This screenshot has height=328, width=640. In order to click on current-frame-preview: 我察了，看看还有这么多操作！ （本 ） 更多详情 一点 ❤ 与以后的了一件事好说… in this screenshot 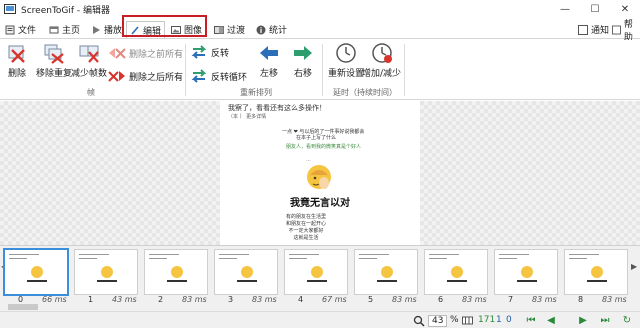, I will do `click(320, 173)`.